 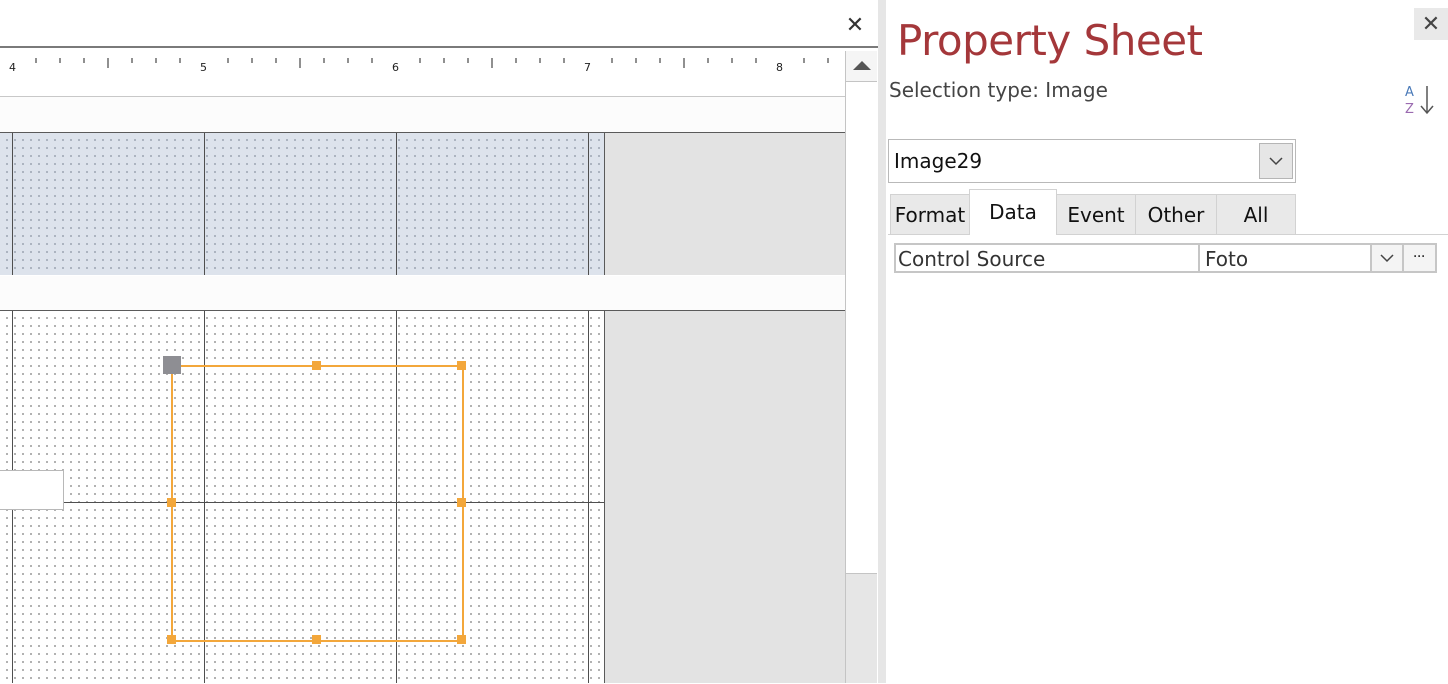 What do you see at coordinates (779, 67) in the screenshot?
I see `ruler-number: 8` at bounding box center [779, 67].